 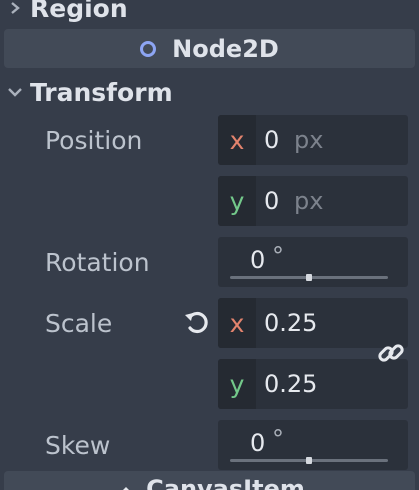 I want to click on section-transform: Transform, so click(x=86, y=92).